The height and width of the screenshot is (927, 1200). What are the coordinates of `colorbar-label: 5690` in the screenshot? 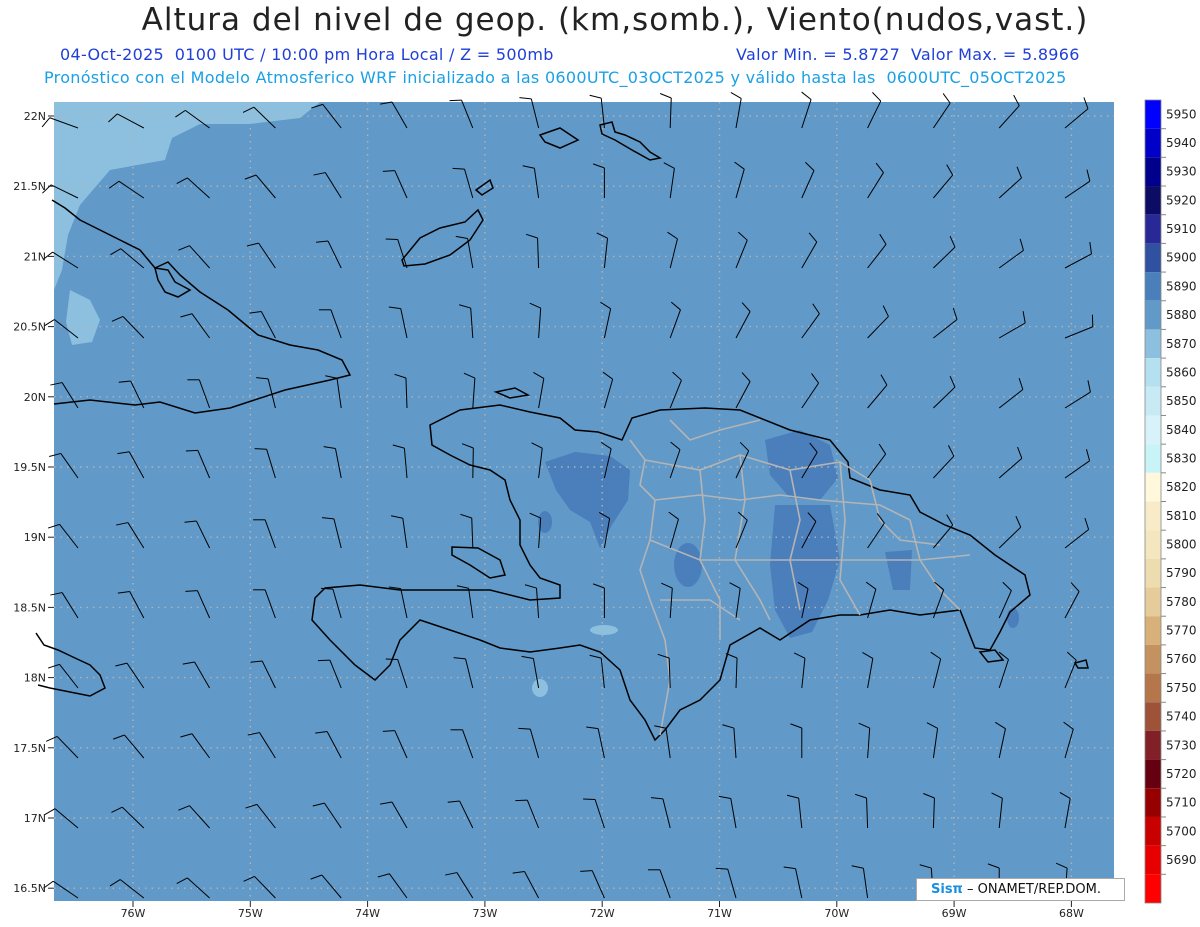 It's located at (1181, 860).